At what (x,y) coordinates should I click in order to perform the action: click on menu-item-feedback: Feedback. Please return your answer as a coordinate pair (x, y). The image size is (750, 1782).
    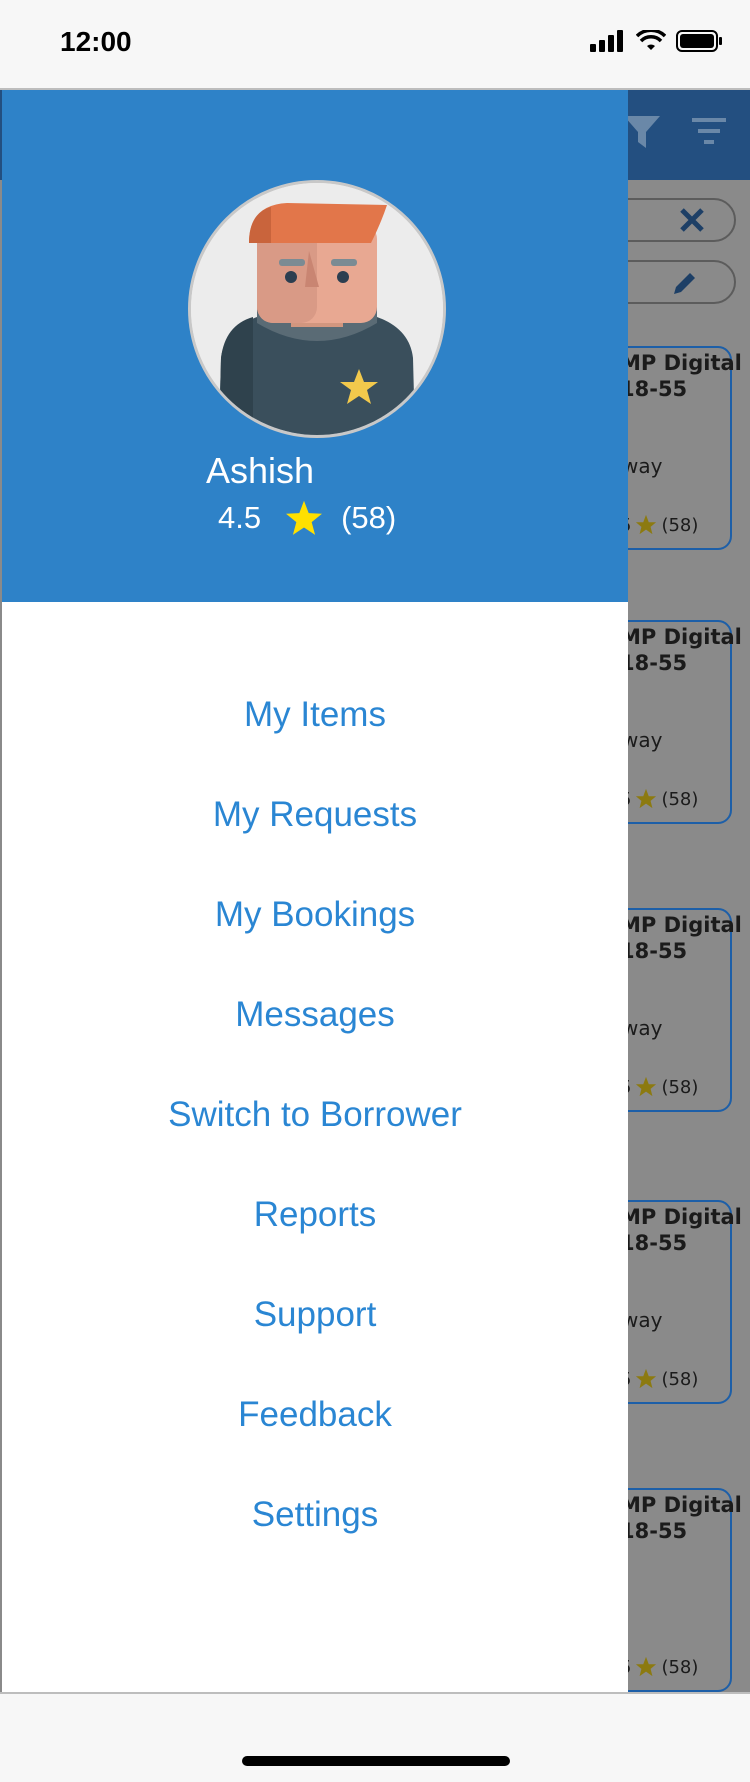
    Looking at the image, I should click on (315, 1445).